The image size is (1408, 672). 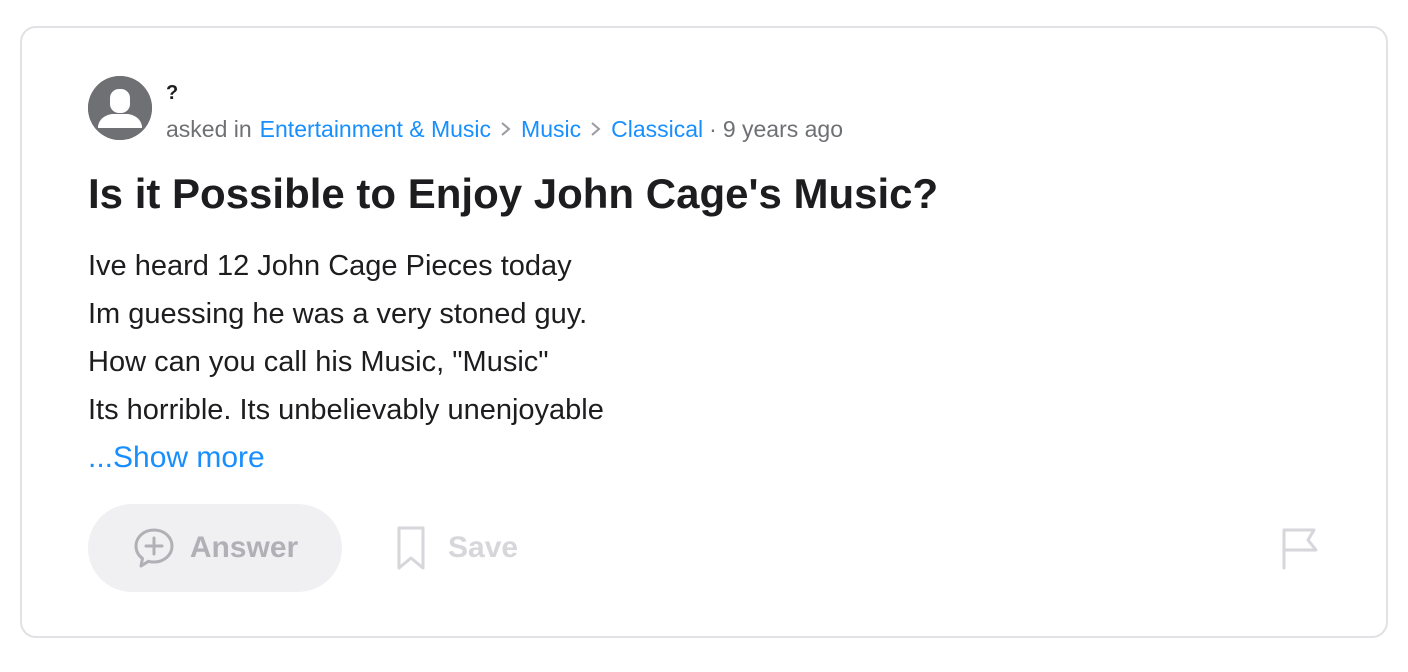 What do you see at coordinates (504, 93) in the screenshot?
I see `username: ?` at bounding box center [504, 93].